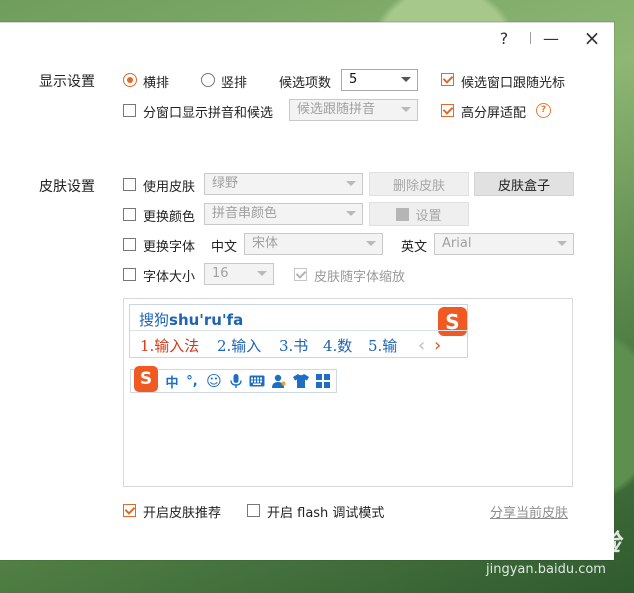  Describe the element at coordinates (206, 320) in the screenshot. I see `pinyin-rest: shu'ru'fa` at that location.